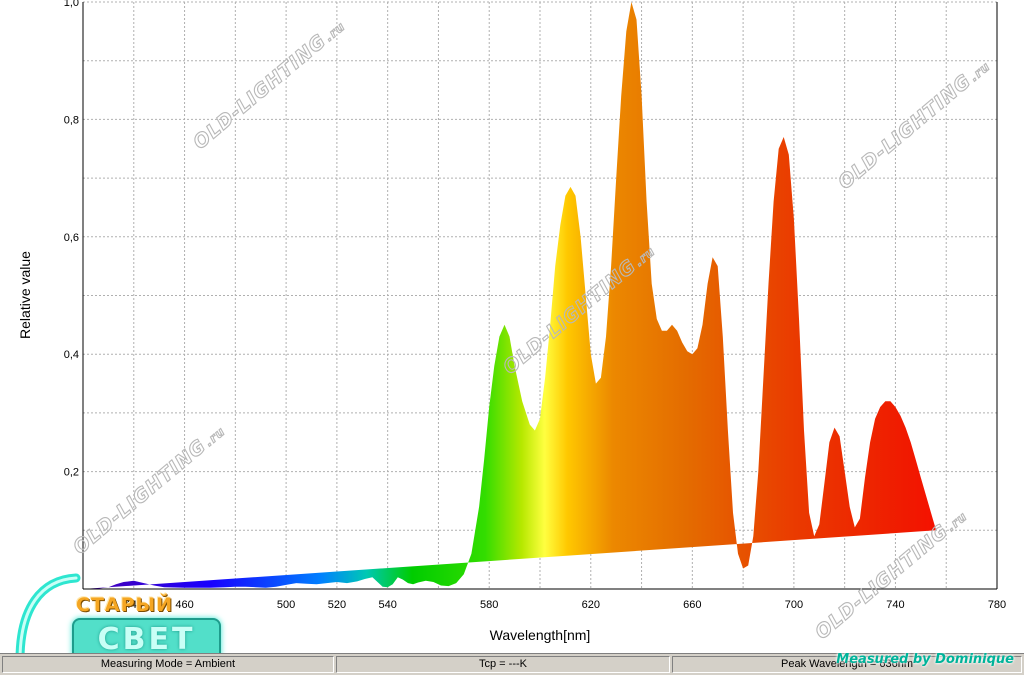 Image resolution: width=1024 pixels, height=675 pixels. I want to click on y-tick-label: 0,4, so click(71, 355).